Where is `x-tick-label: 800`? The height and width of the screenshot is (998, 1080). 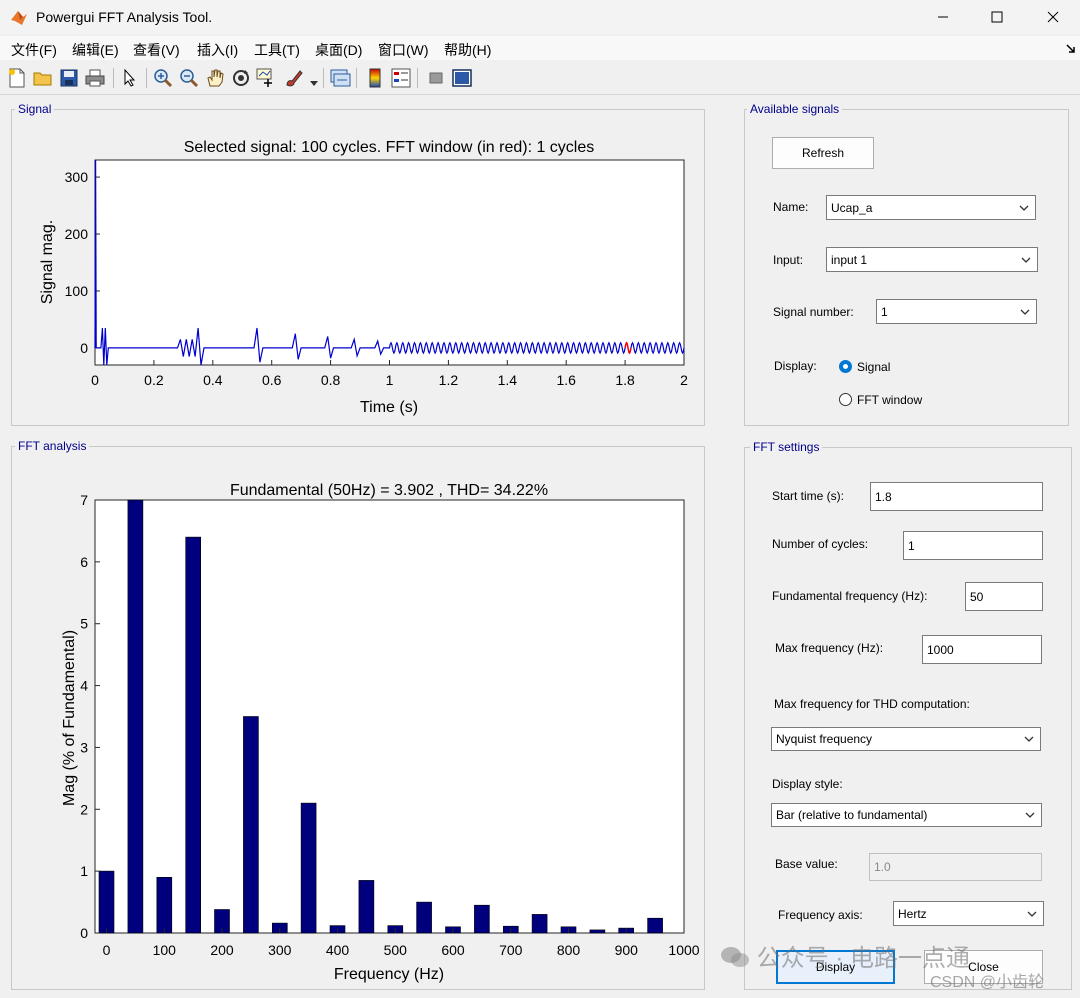
x-tick-label: 800 is located at coordinates (569, 950).